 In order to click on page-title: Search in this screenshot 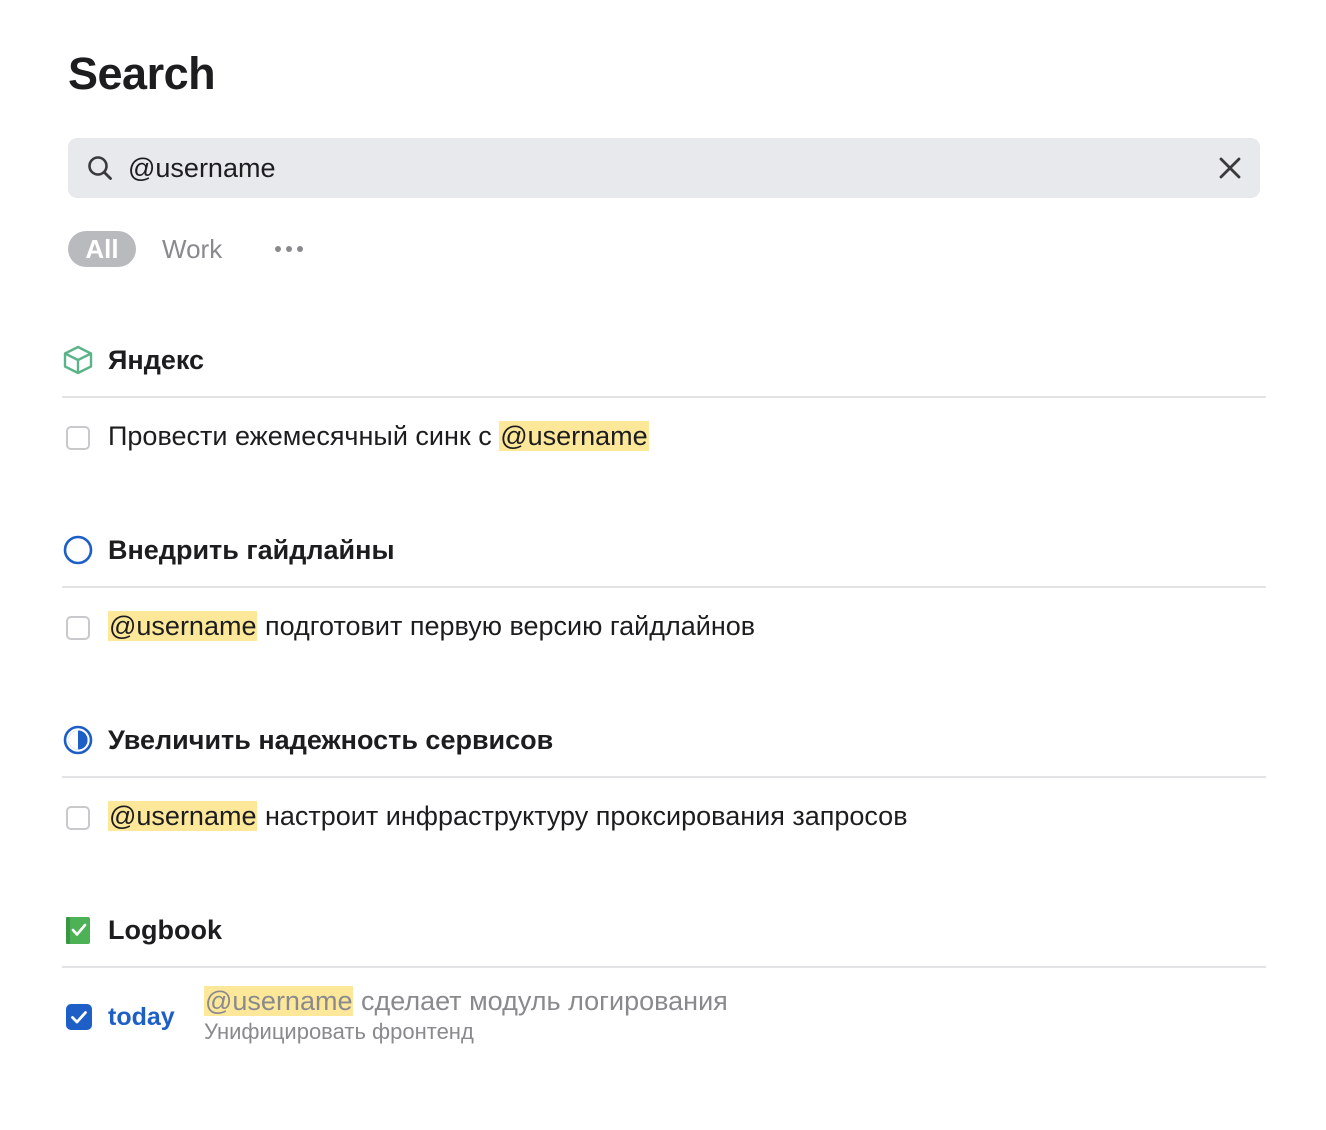, I will do `click(142, 73)`.